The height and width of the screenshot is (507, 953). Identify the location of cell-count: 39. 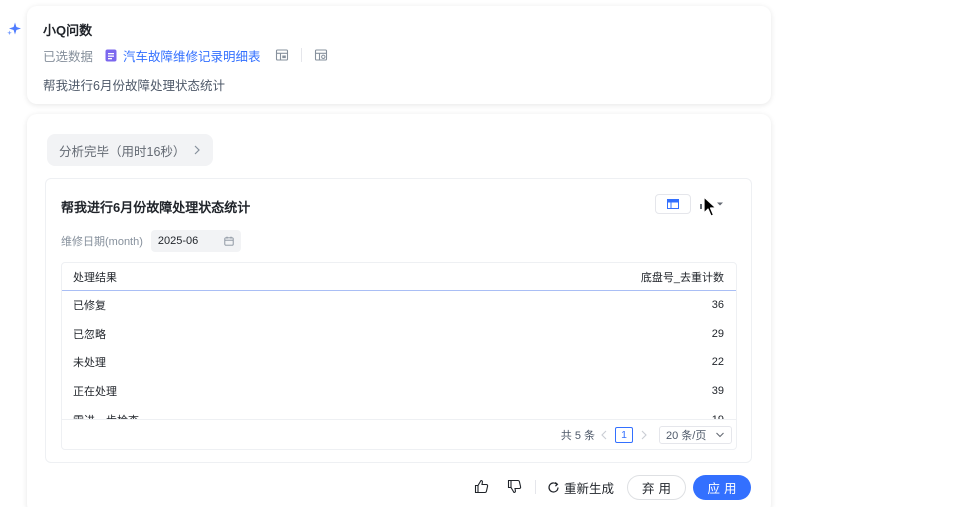
(717, 391).